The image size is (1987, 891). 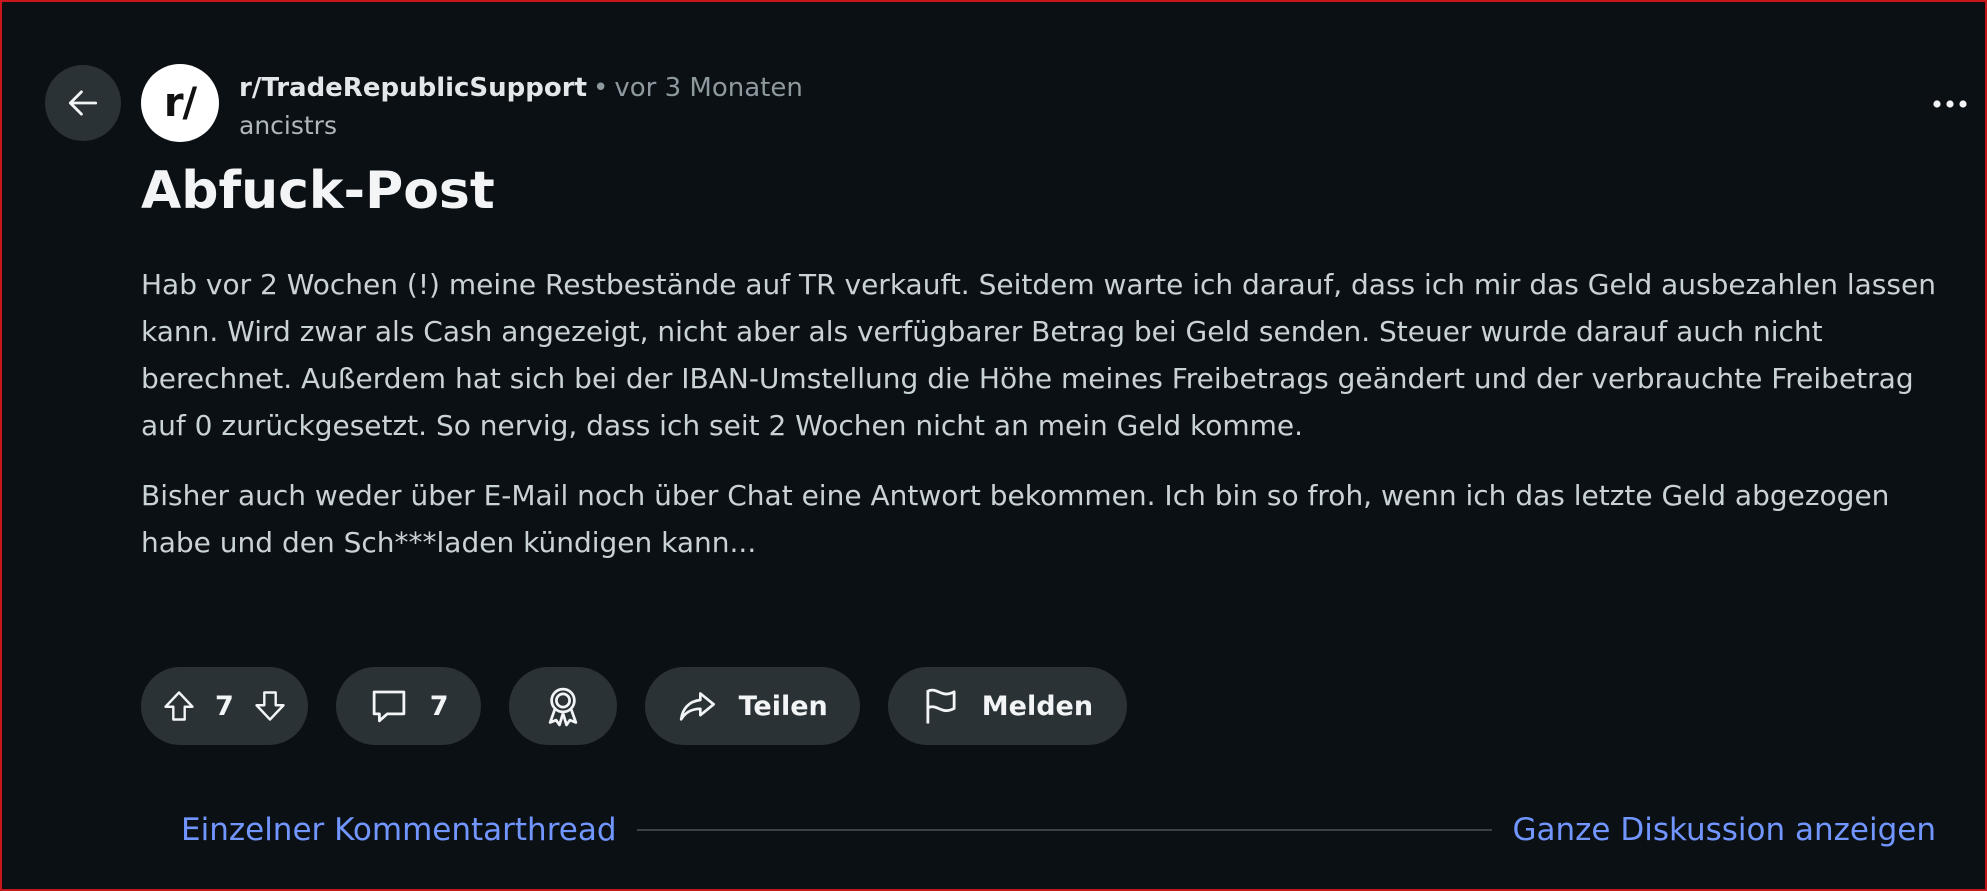 What do you see at coordinates (941, 706) in the screenshot?
I see `flag-icon` at bounding box center [941, 706].